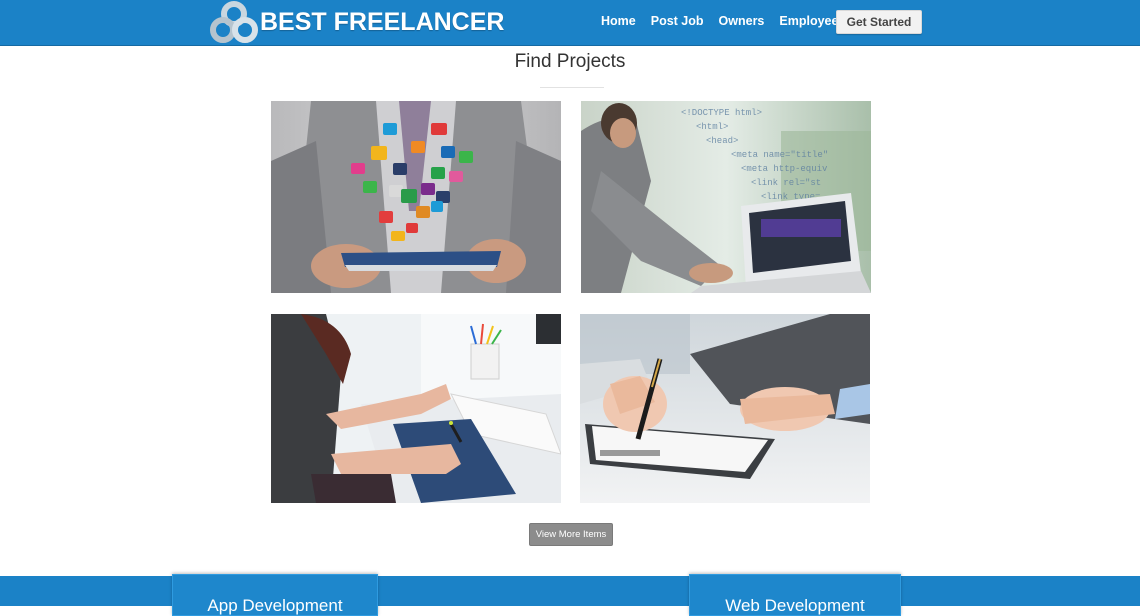 The height and width of the screenshot is (616, 1140). What do you see at coordinates (570, 591) in the screenshot?
I see `services-band` at bounding box center [570, 591].